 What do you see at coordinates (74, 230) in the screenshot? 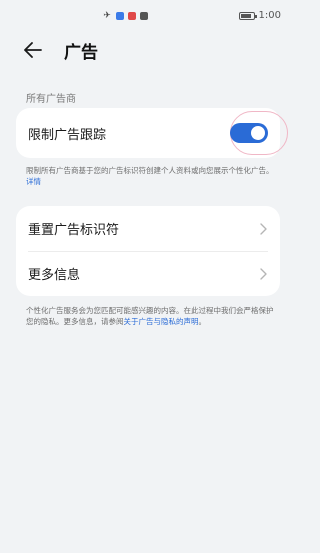
I see `menu-item-label: 重置广告标识符` at bounding box center [74, 230].